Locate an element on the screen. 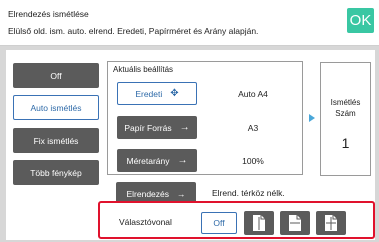 This screenshot has width=379, height=242. scale-value: 100% is located at coordinates (253, 161).